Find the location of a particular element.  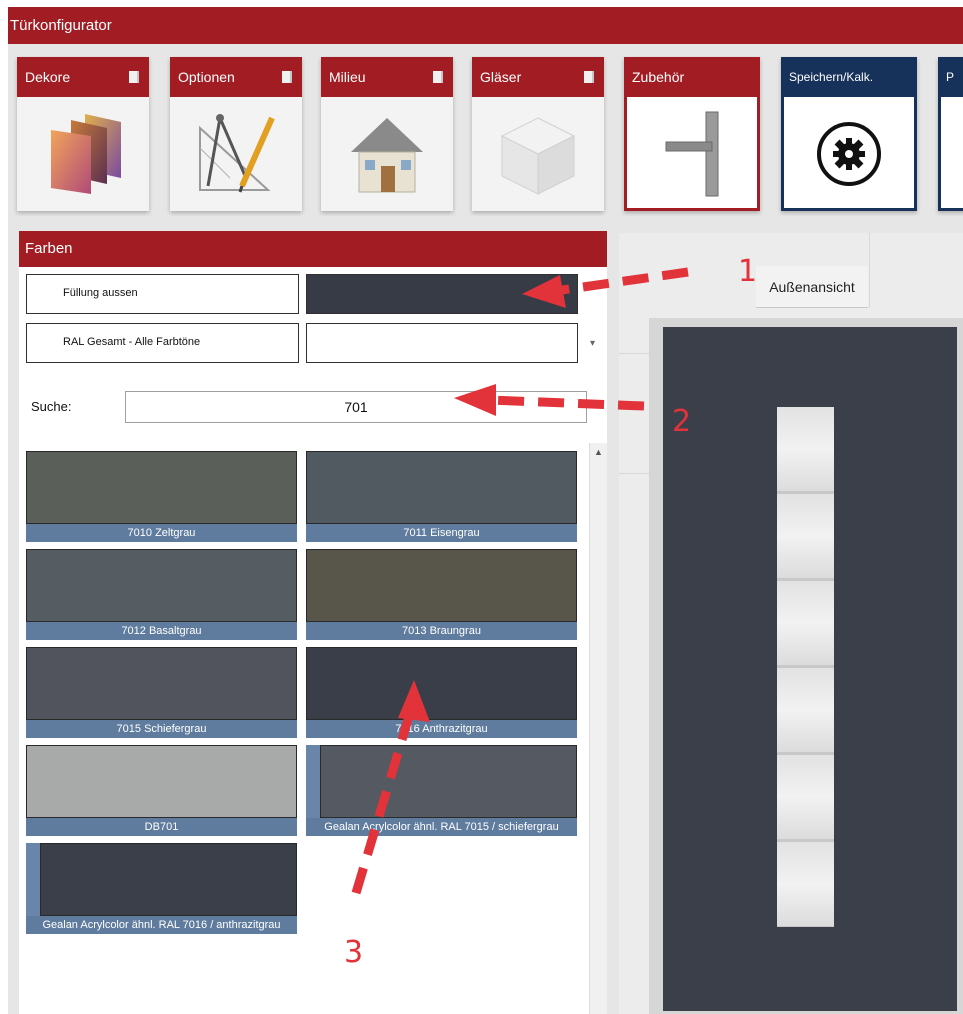

drafting-tools-icon is located at coordinates (237, 153).